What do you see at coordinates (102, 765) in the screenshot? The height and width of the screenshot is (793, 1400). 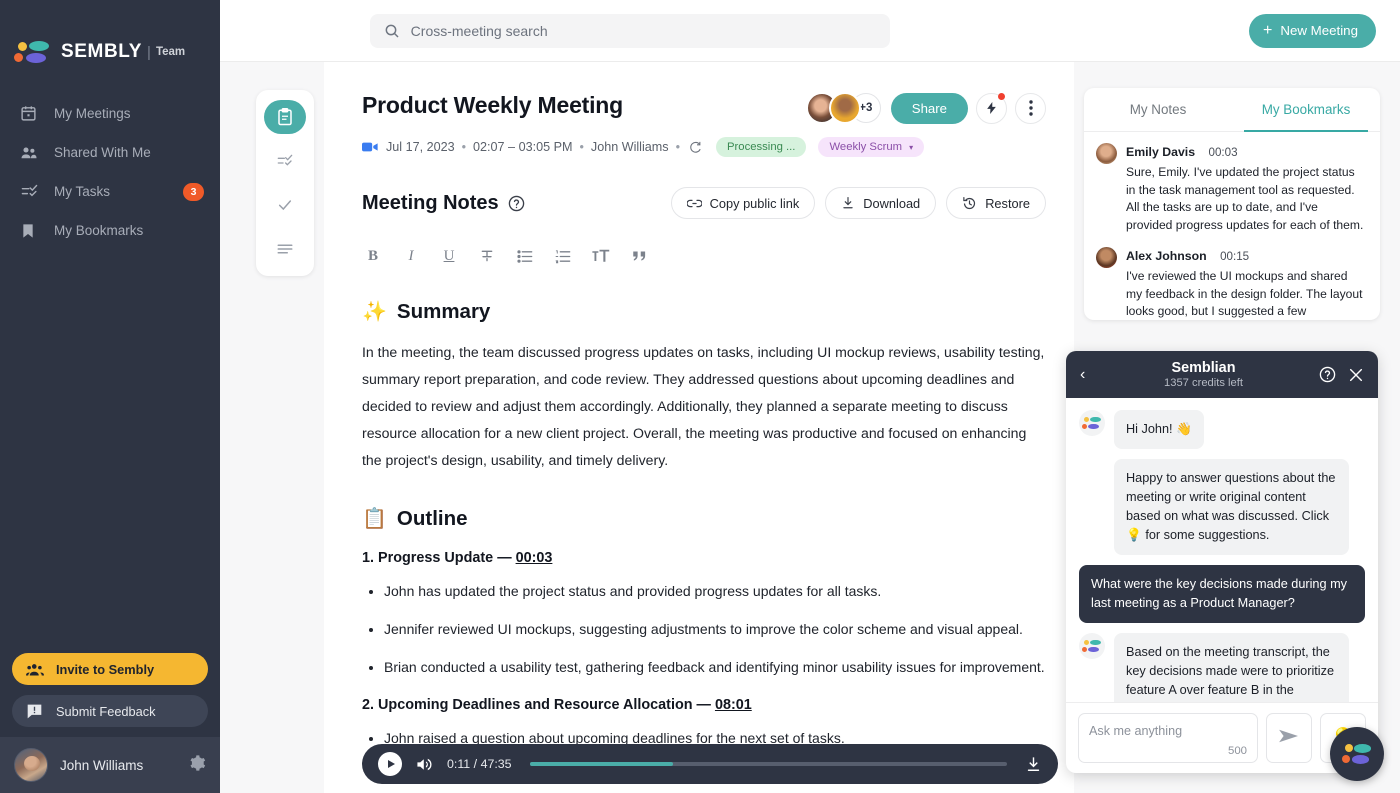 I see `user-name: John Williams` at bounding box center [102, 765].